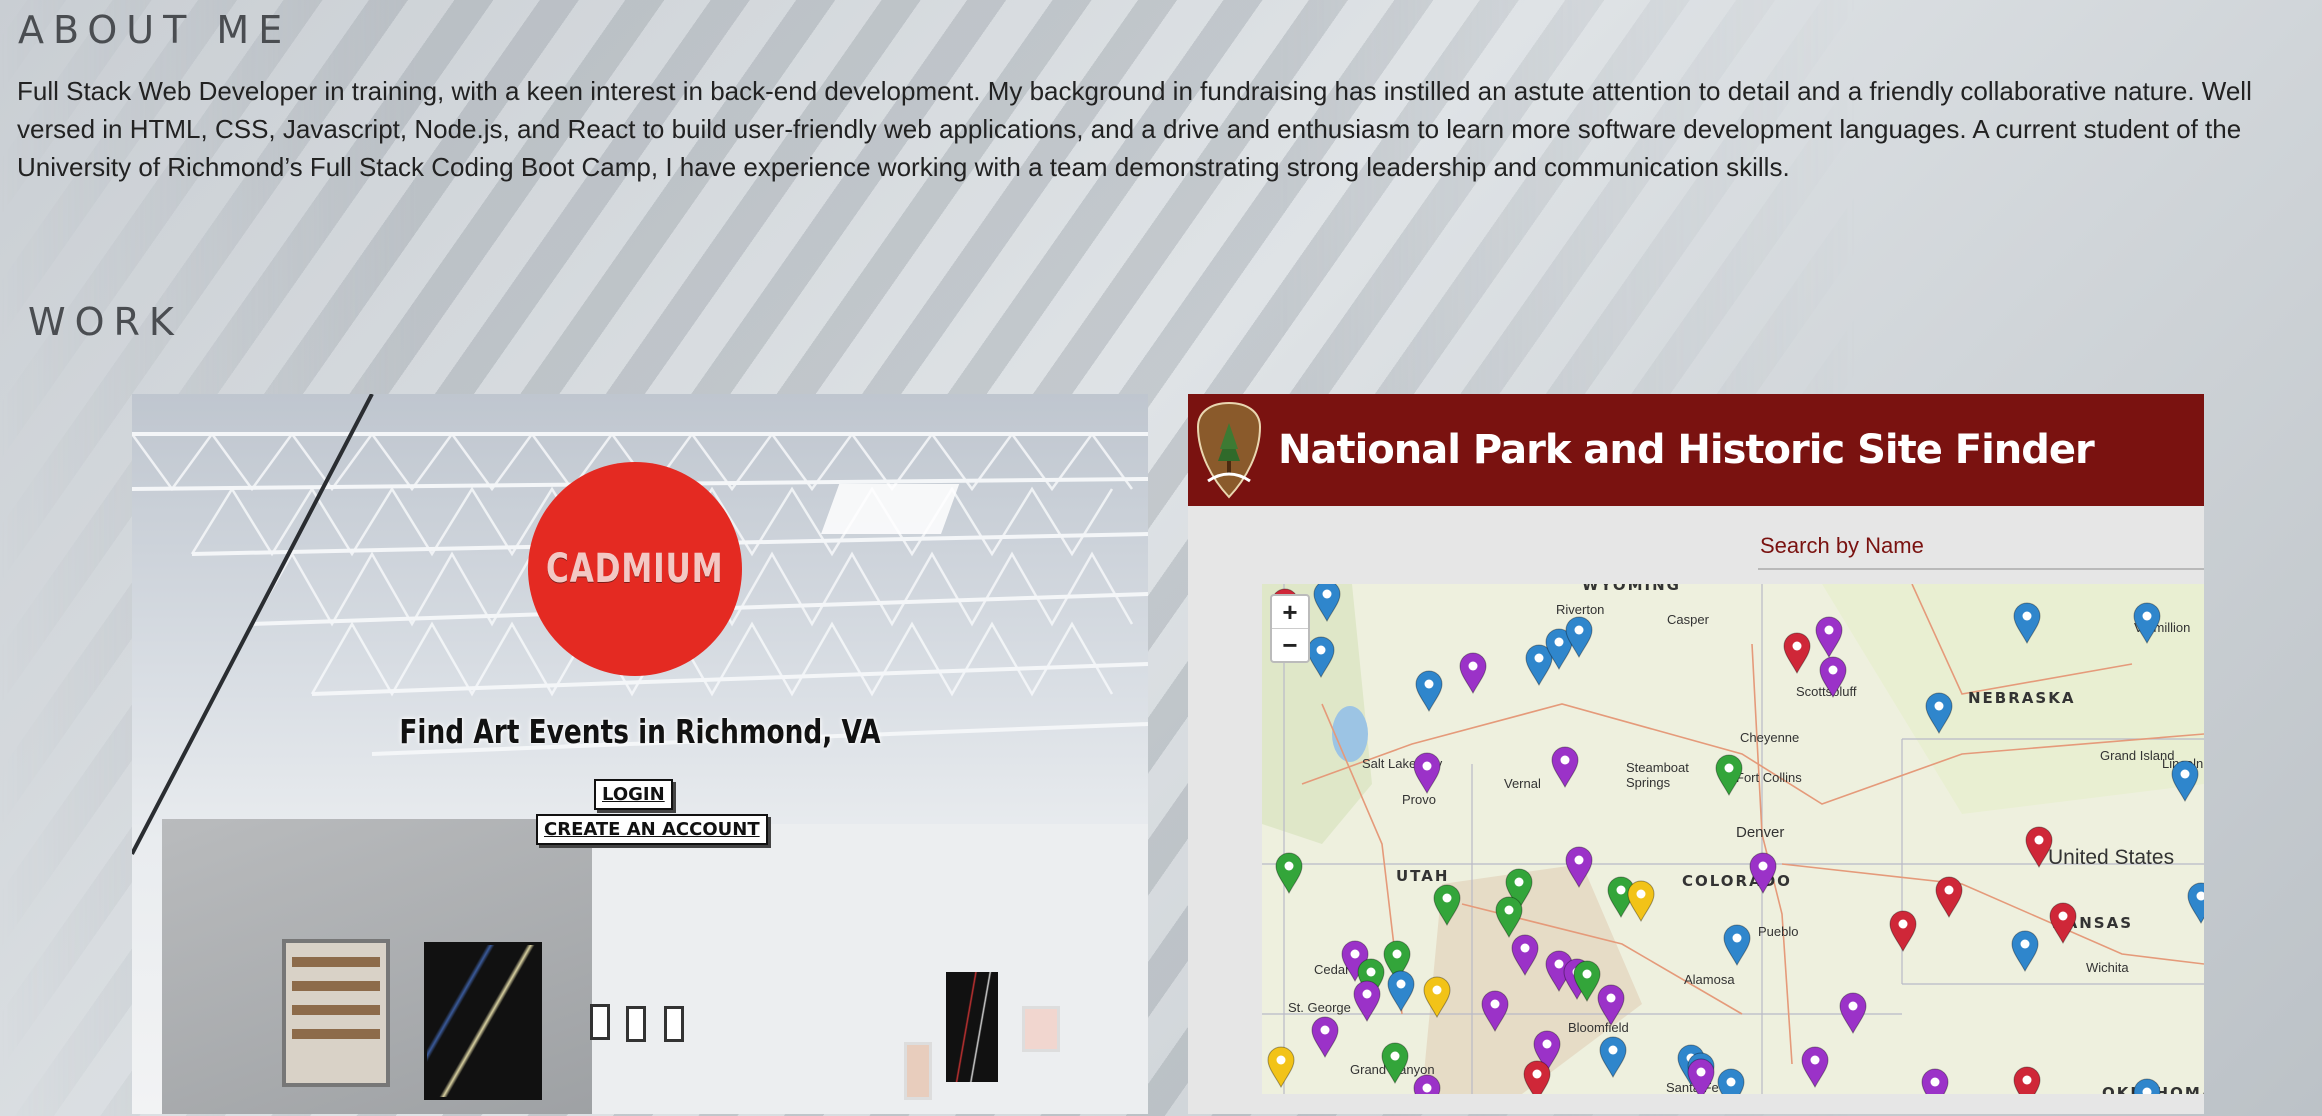 Image resolution: width=2322 pixels, height=1116 pixels. I want to click on country-label: United States, so click(2111, 857).